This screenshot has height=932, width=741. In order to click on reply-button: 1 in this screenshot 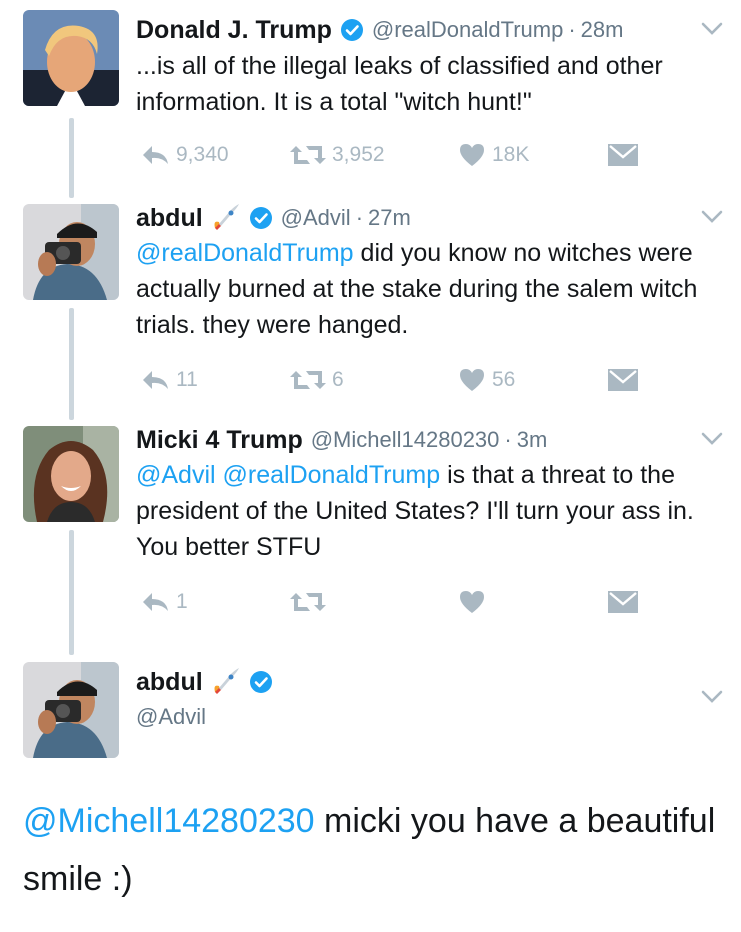, I will do `click(164, 602)`.